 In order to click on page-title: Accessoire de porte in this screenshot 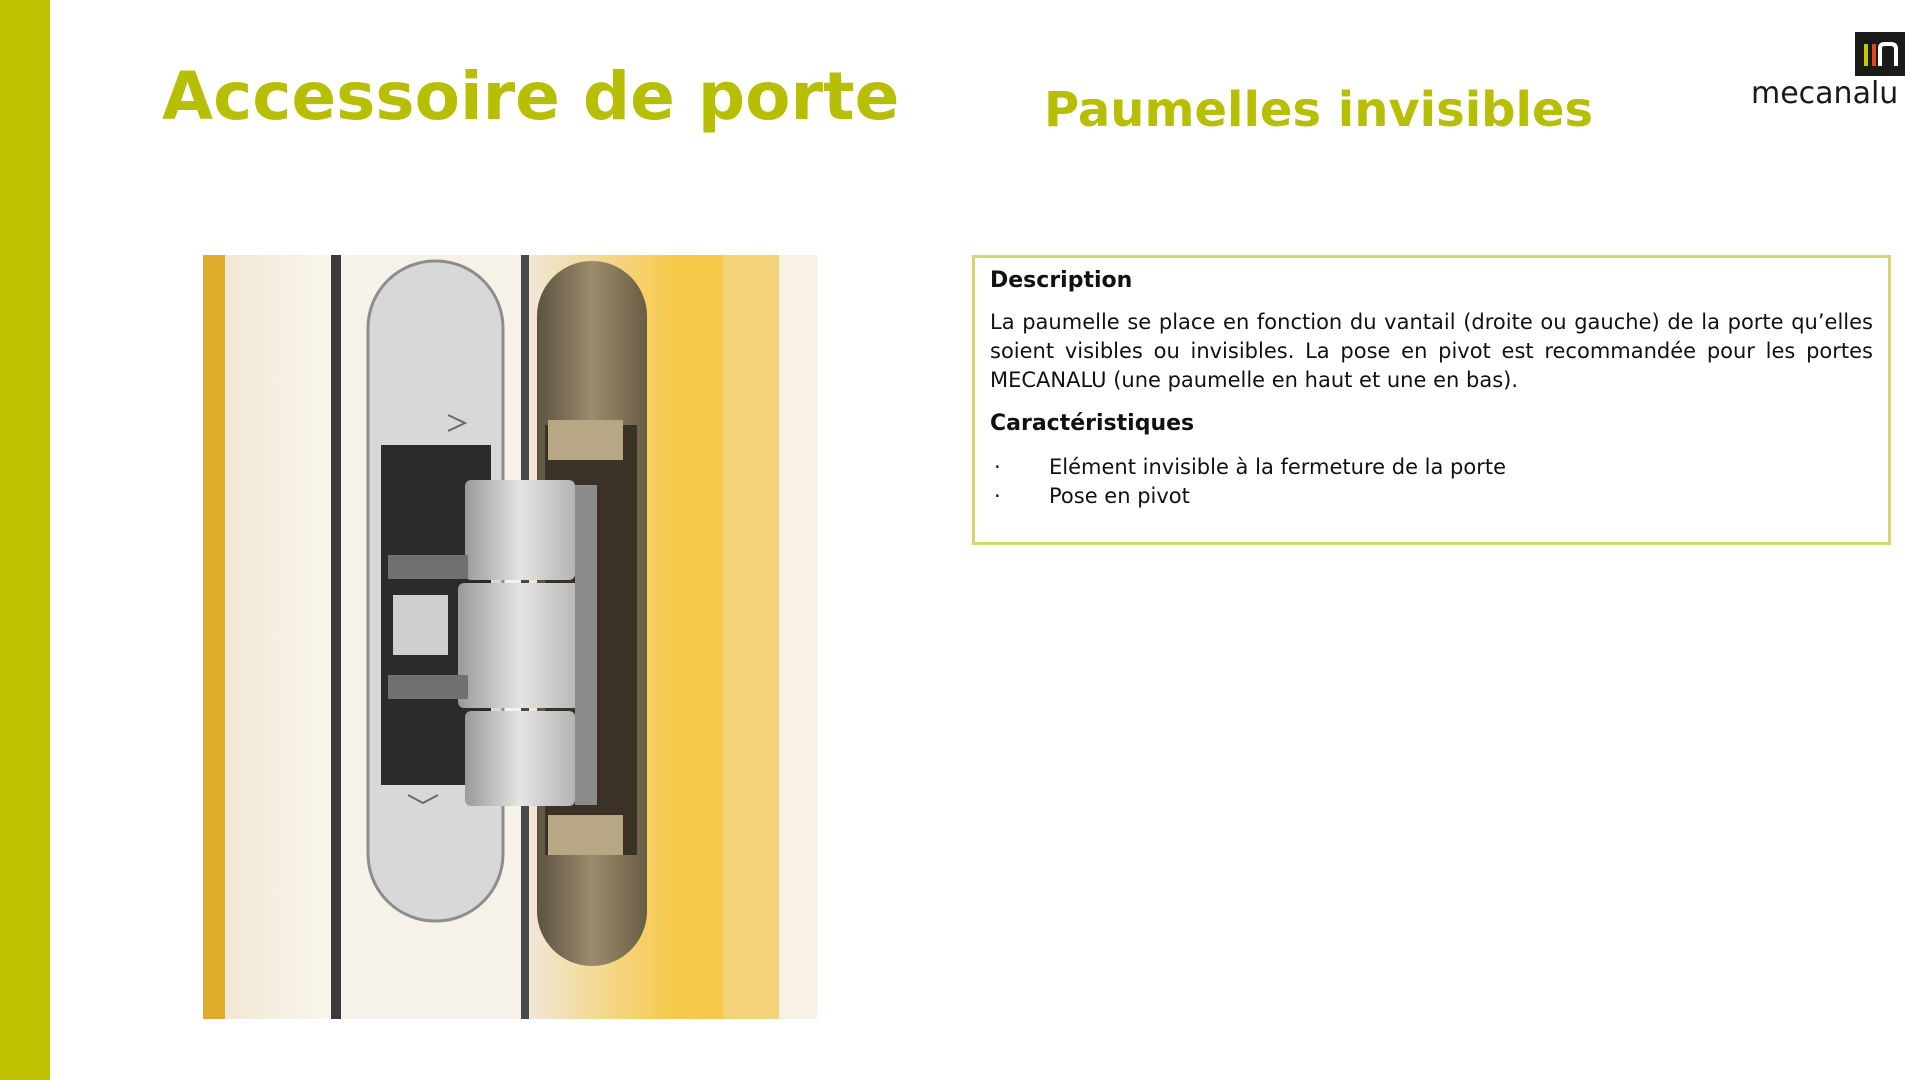, I will do `click(531, 96)`.